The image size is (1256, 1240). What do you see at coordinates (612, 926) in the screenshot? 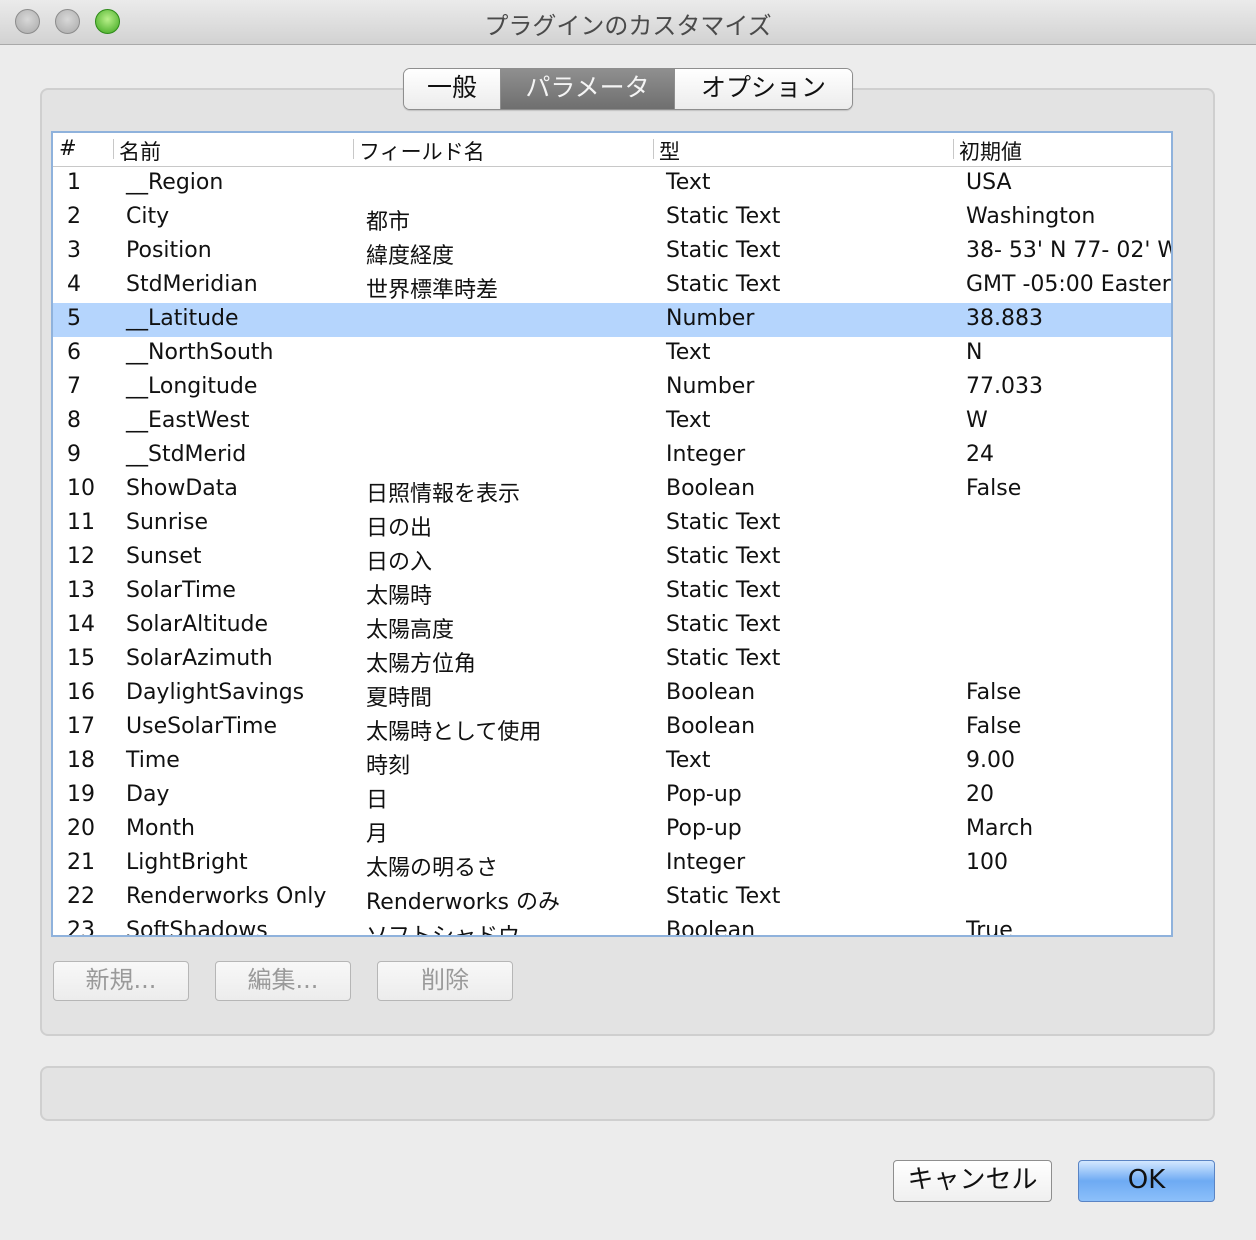
I see `table-row: 23 SoftShadows ソフトシャドウ Boolean True` at bounding box center [612, 926].